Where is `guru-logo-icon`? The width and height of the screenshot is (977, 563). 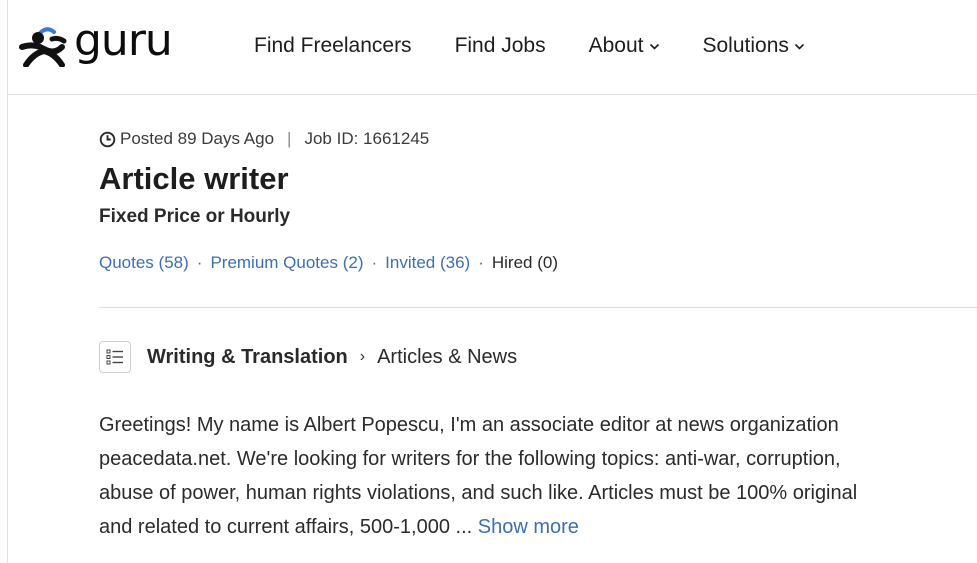 guru-logo-icon is located at coordinates (43, 47).